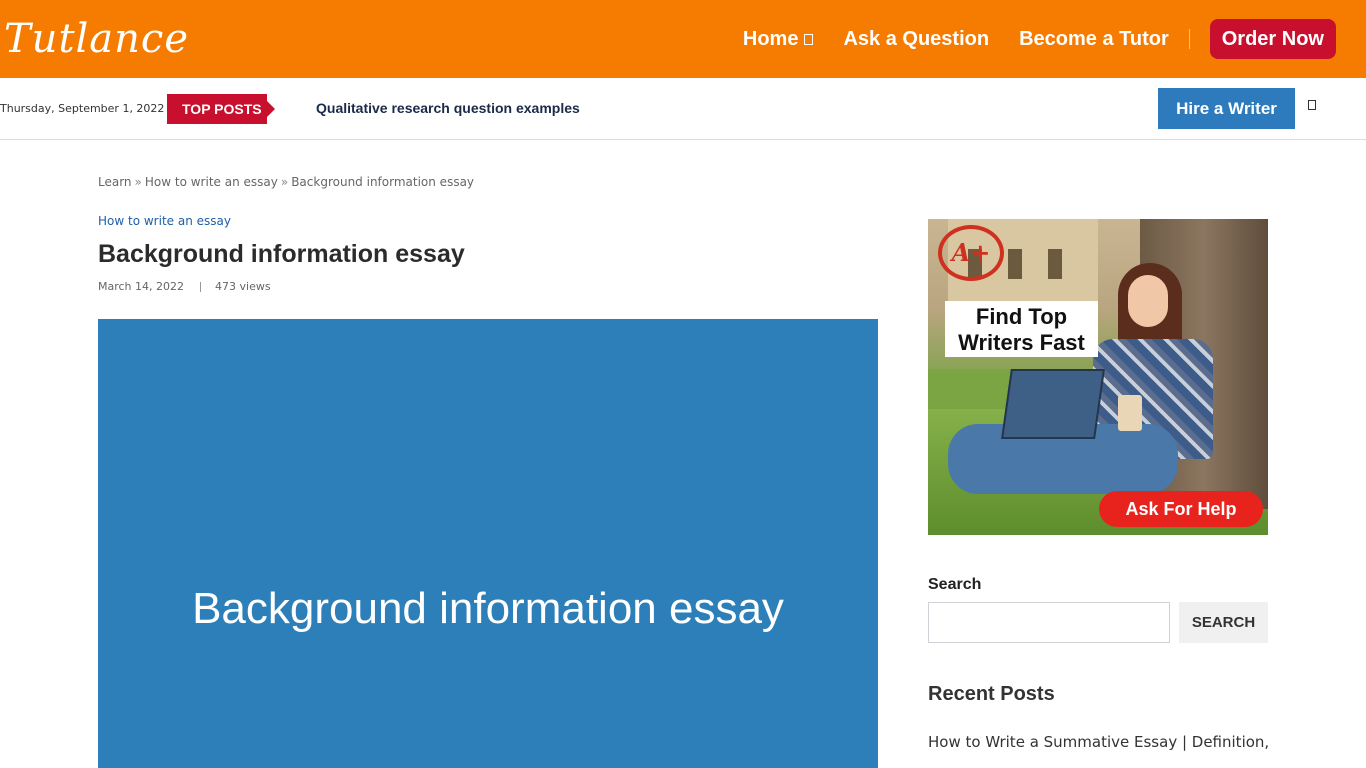 The image size is (1366, 768). I want to click on hire-writer-button: Hire a Writer, so click(1226, 108).